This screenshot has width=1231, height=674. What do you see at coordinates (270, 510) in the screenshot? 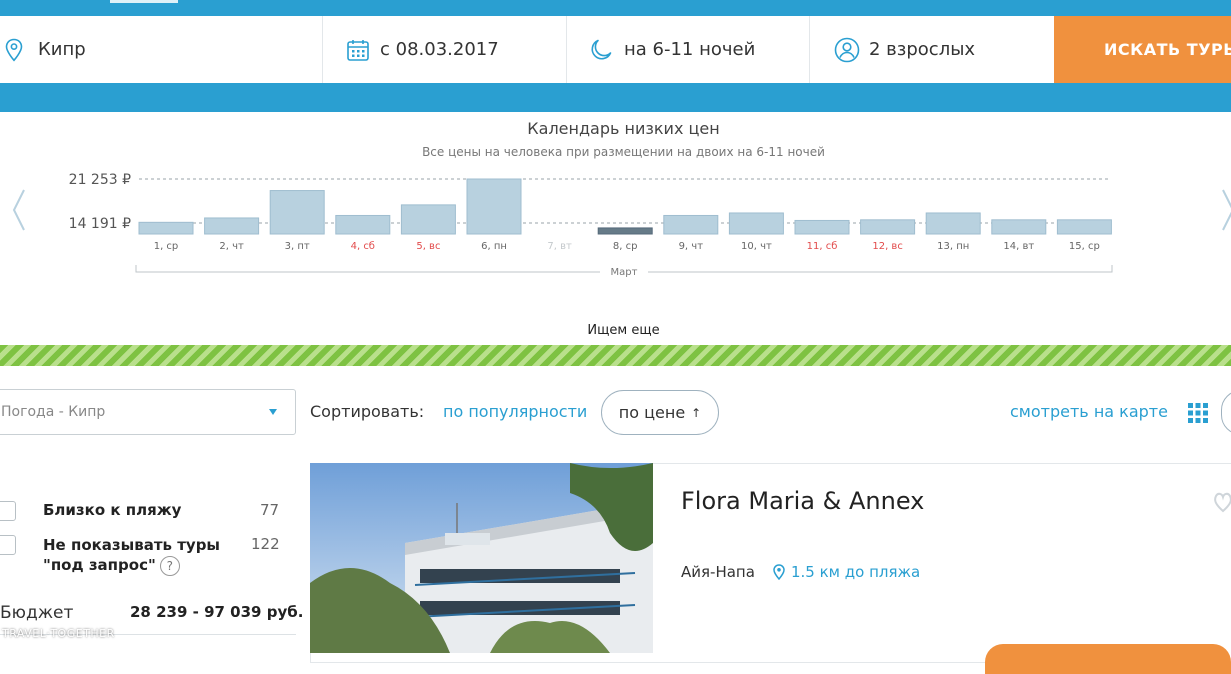
I see `near-beach-count: 77` at bounding box center [270, 510].